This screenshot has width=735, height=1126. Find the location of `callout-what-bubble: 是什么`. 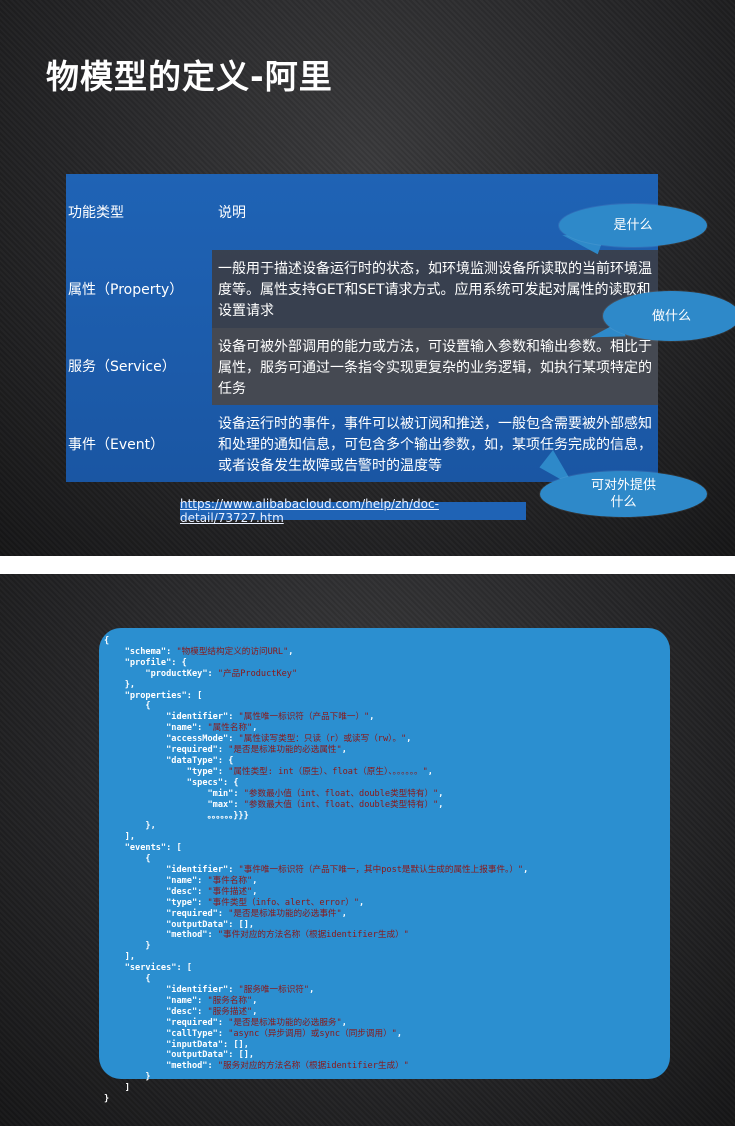

callout-what-bubble: 是什么 is located at coordinates (633, 225).